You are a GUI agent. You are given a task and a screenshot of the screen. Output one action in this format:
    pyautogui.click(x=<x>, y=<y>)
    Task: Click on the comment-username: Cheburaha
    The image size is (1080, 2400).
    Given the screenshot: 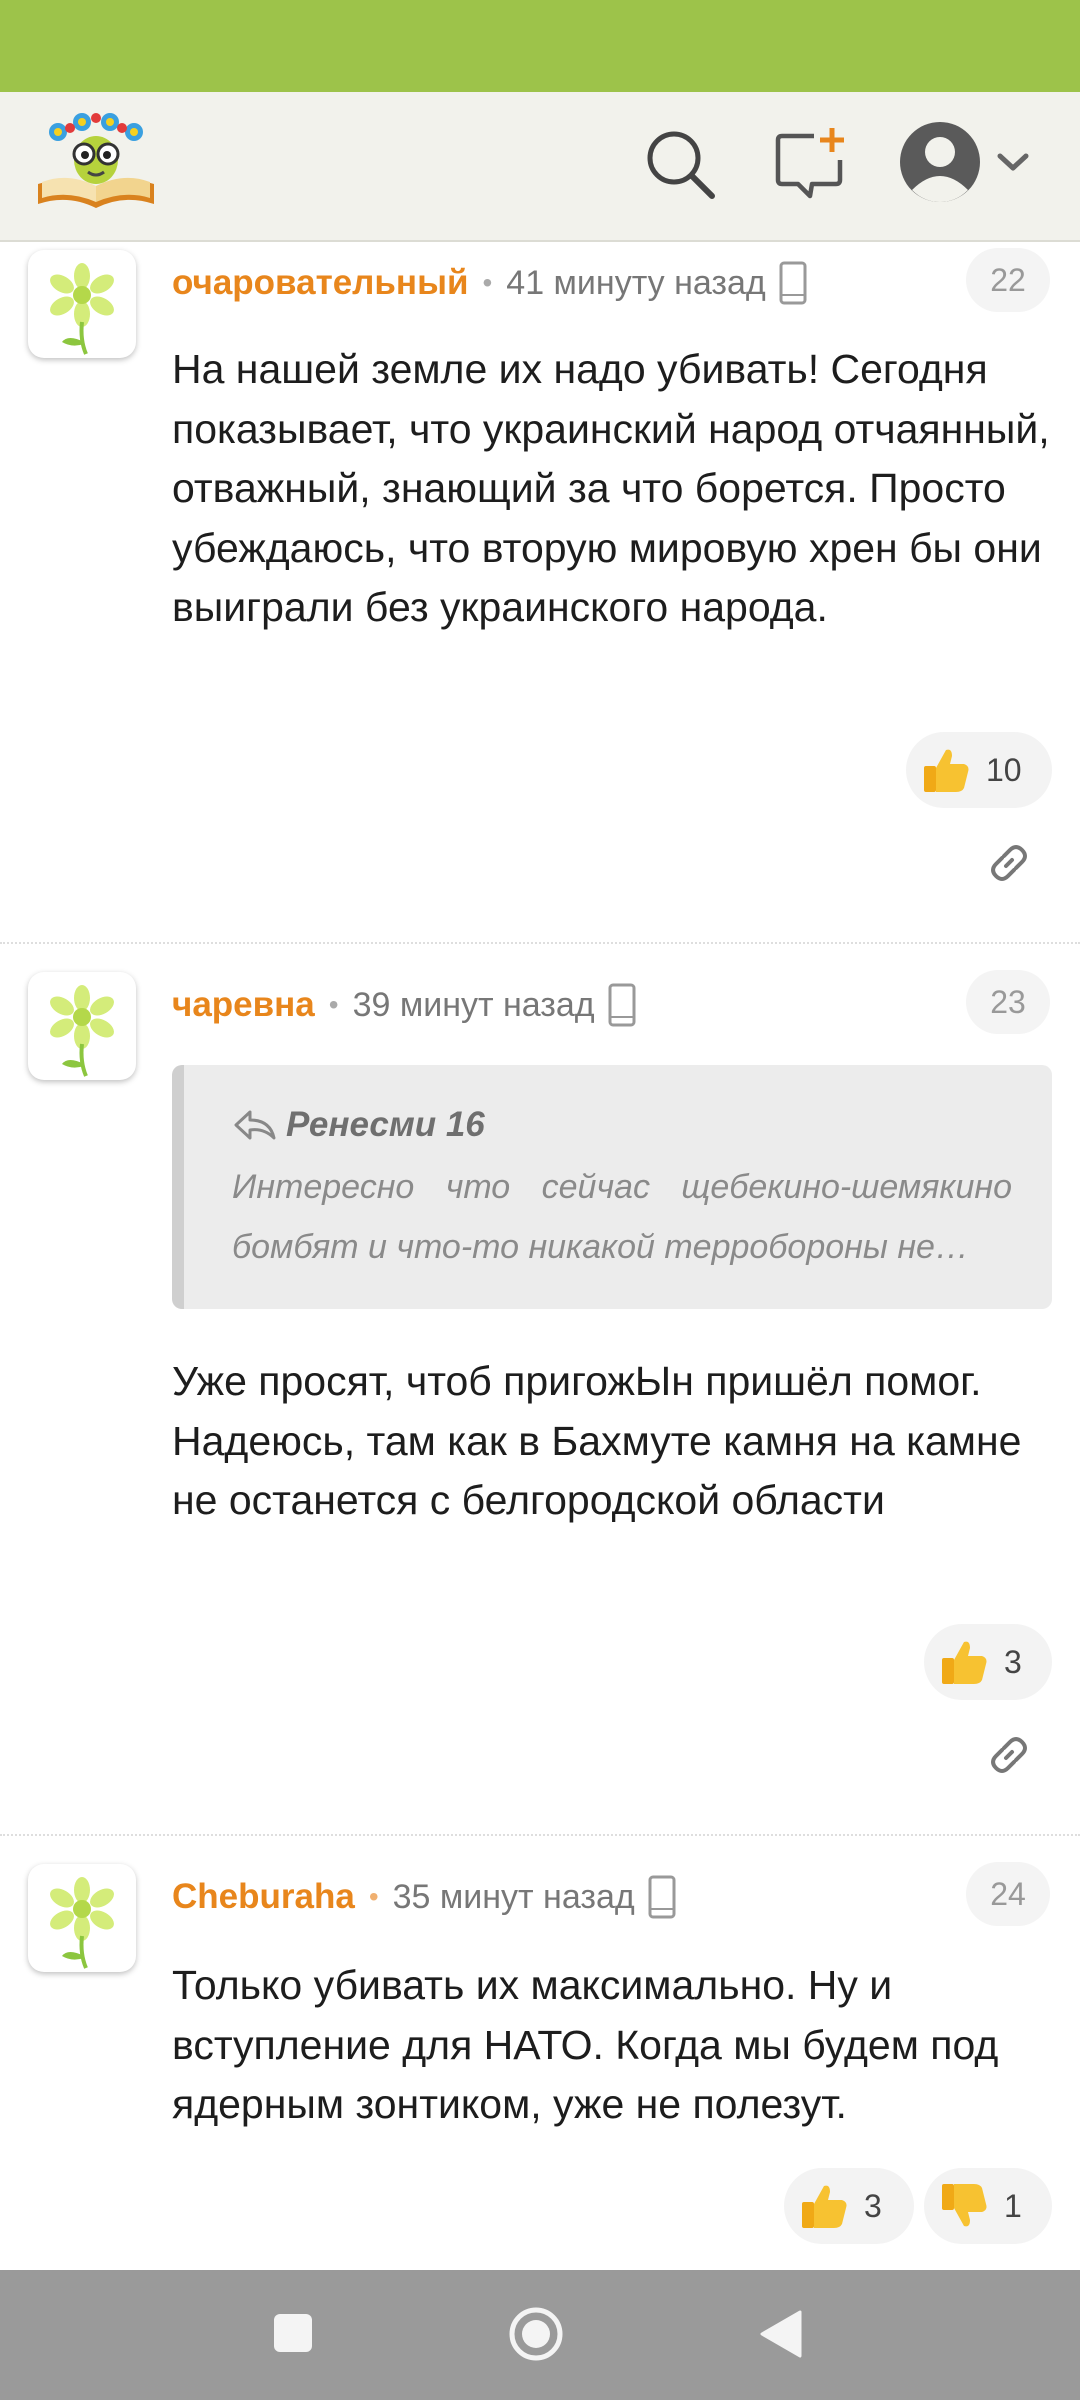 What is the action you would take?
    pyautogui.click(x=263, y=1897)
    